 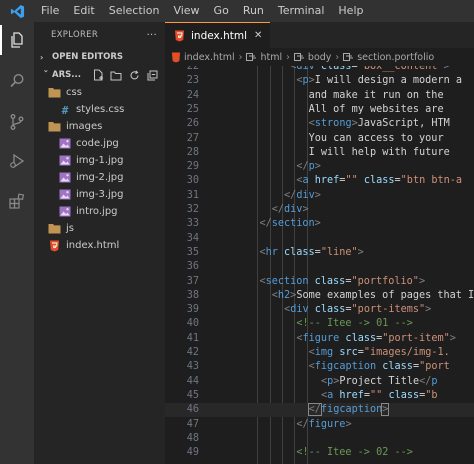 I want to click on collapse-all-icon, so click(x=152, y=75).